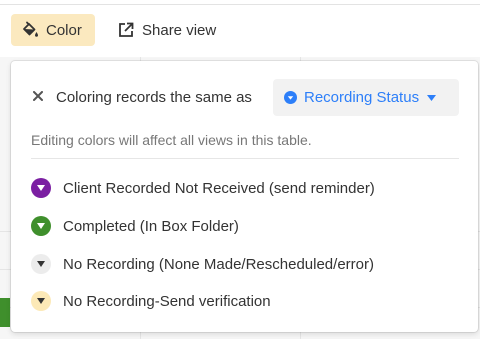 This screenshot has width=480, height=339. Describe the element at coordinates (30, 30) in the screenshot. I see `paint-bucket-icon` at that location.